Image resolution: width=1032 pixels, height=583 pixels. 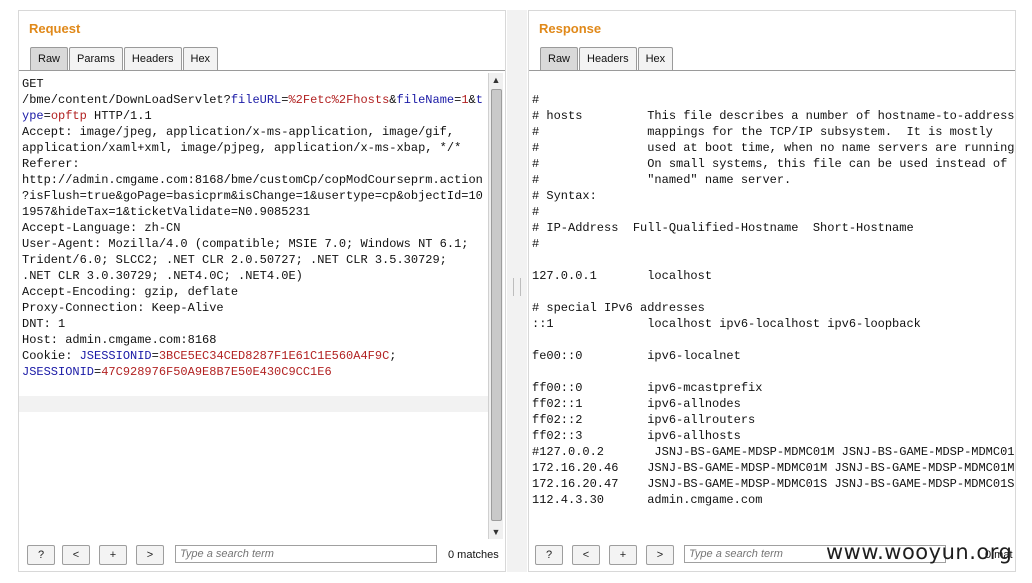 I want to click on request-search-bar: ? < + > 0 matches, so click(x=262, y=554).